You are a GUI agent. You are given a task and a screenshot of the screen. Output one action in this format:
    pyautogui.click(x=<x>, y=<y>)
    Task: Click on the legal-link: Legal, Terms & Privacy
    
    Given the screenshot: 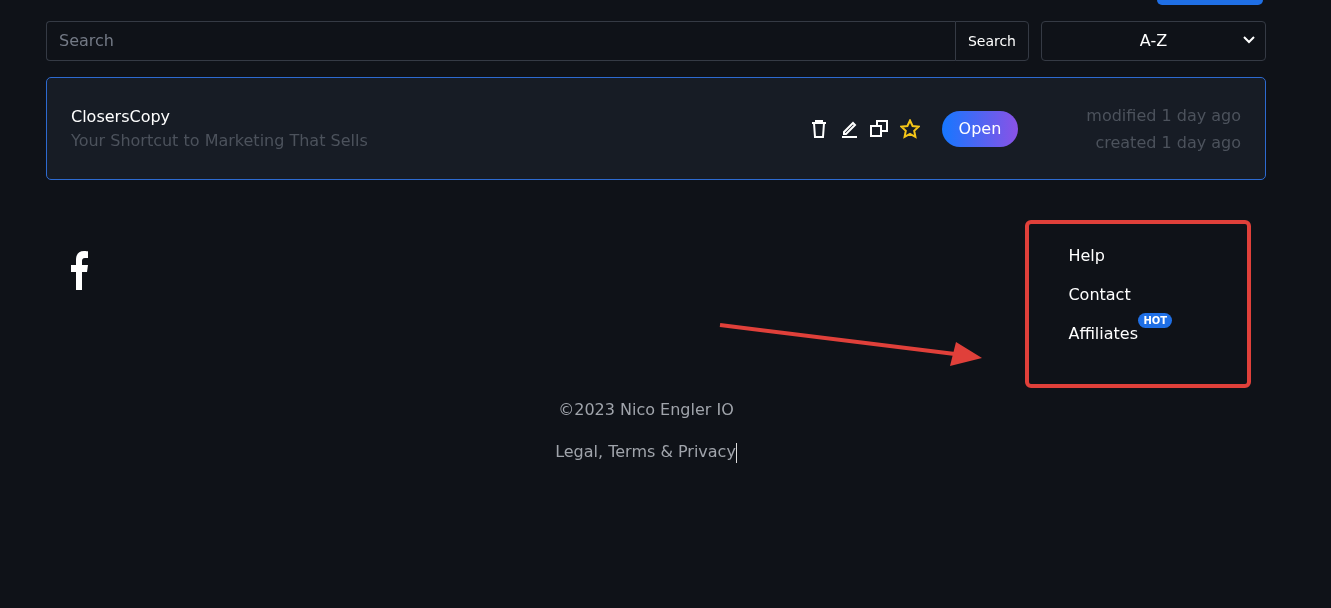 What is the action you would take?
    pyautogui.click(x=645, y=451)
    